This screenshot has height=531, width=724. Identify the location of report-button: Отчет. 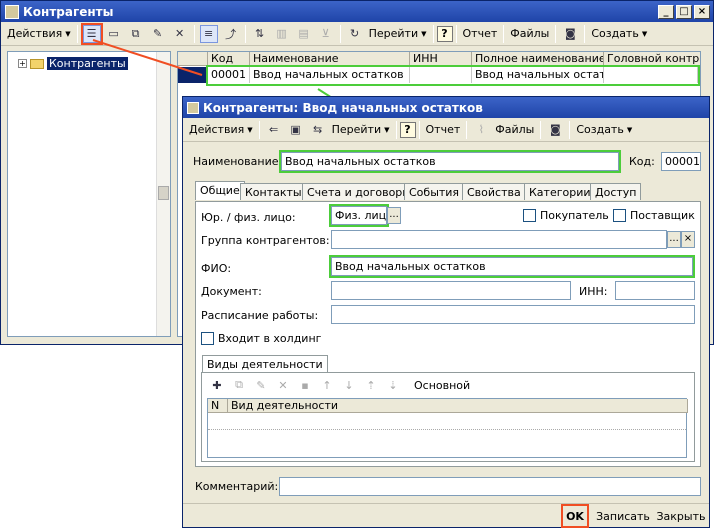
(480, 34).